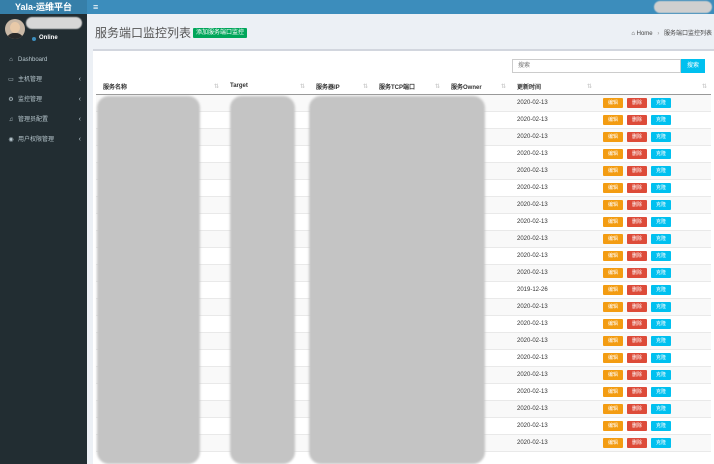  I want to click on top-user-menu, so click(683, 7).